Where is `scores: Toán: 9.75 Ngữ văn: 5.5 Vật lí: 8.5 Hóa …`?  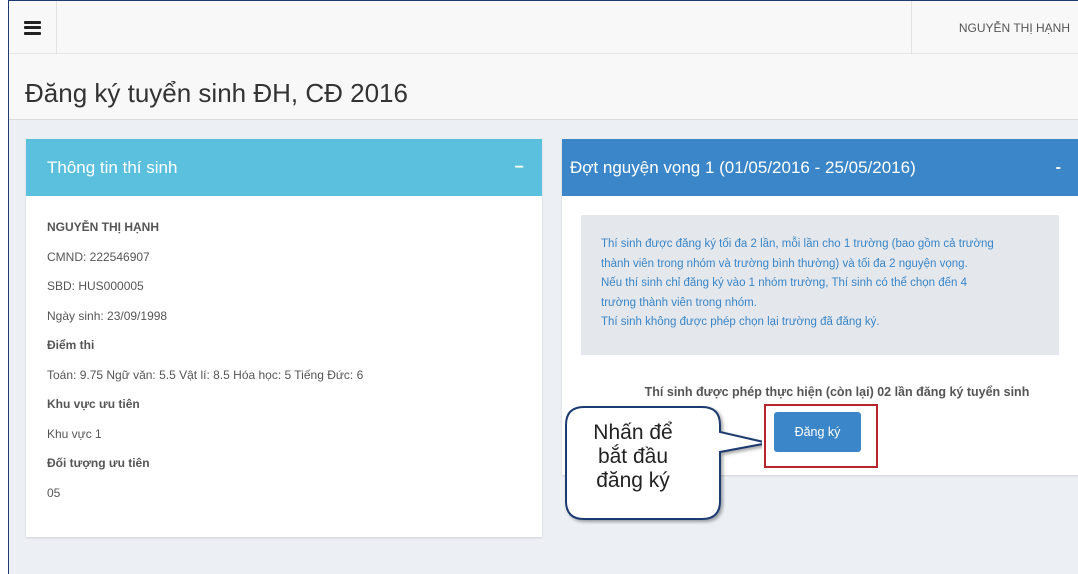
scores: Toán: 9.75 Ngữ văn: 5.5 Vật lí: 8.5 Hóa … is located at coordinates (205, 374).